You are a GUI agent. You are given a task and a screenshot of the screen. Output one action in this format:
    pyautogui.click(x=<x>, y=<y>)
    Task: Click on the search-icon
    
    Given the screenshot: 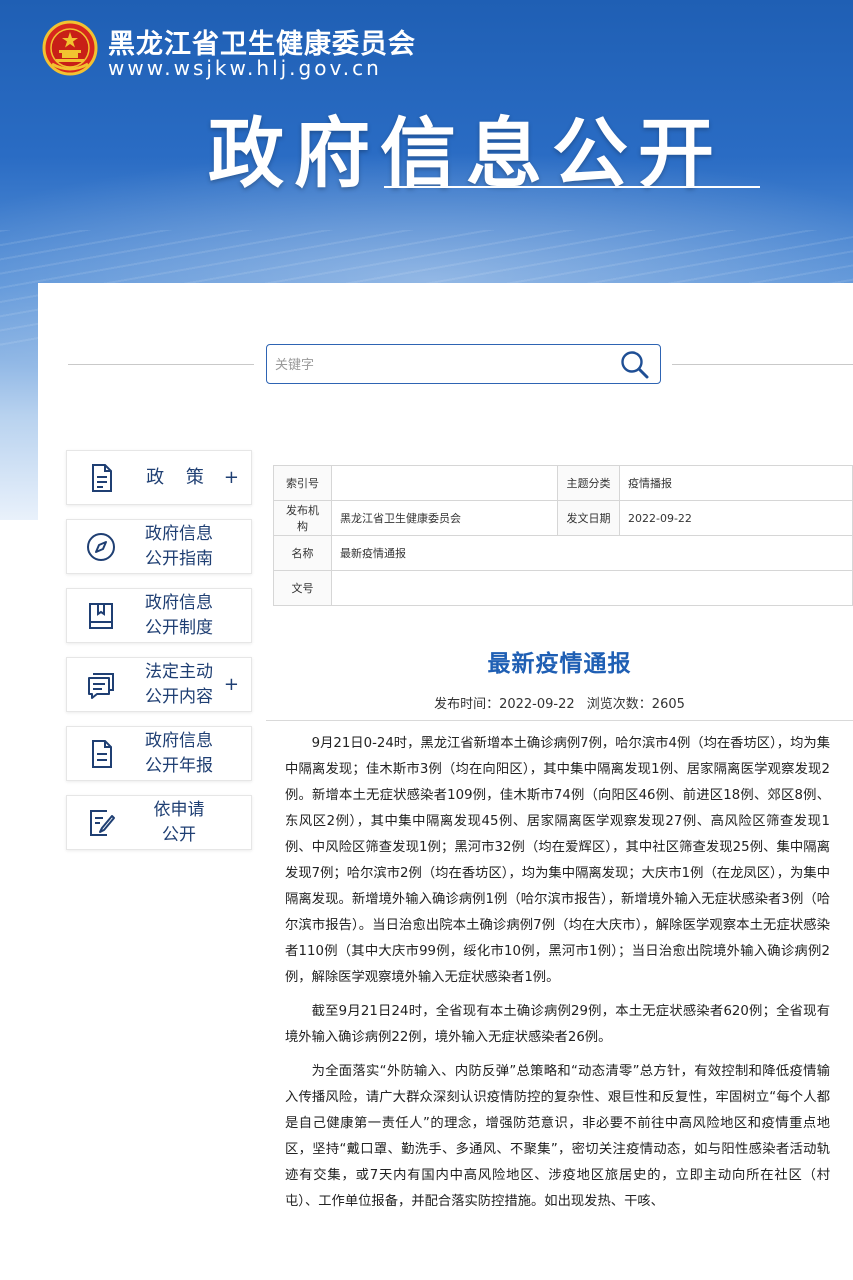 What is the action you would take?
    pyautogui.click(x=635, y=365)
    